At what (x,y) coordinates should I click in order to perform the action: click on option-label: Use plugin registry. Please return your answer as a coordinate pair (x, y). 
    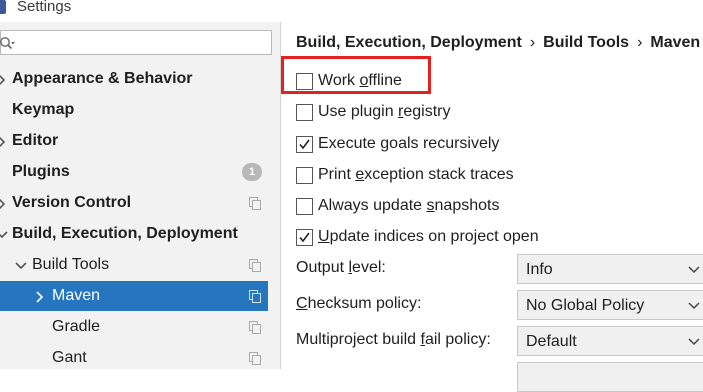
    Looking at the image, I should click on (384, 111).